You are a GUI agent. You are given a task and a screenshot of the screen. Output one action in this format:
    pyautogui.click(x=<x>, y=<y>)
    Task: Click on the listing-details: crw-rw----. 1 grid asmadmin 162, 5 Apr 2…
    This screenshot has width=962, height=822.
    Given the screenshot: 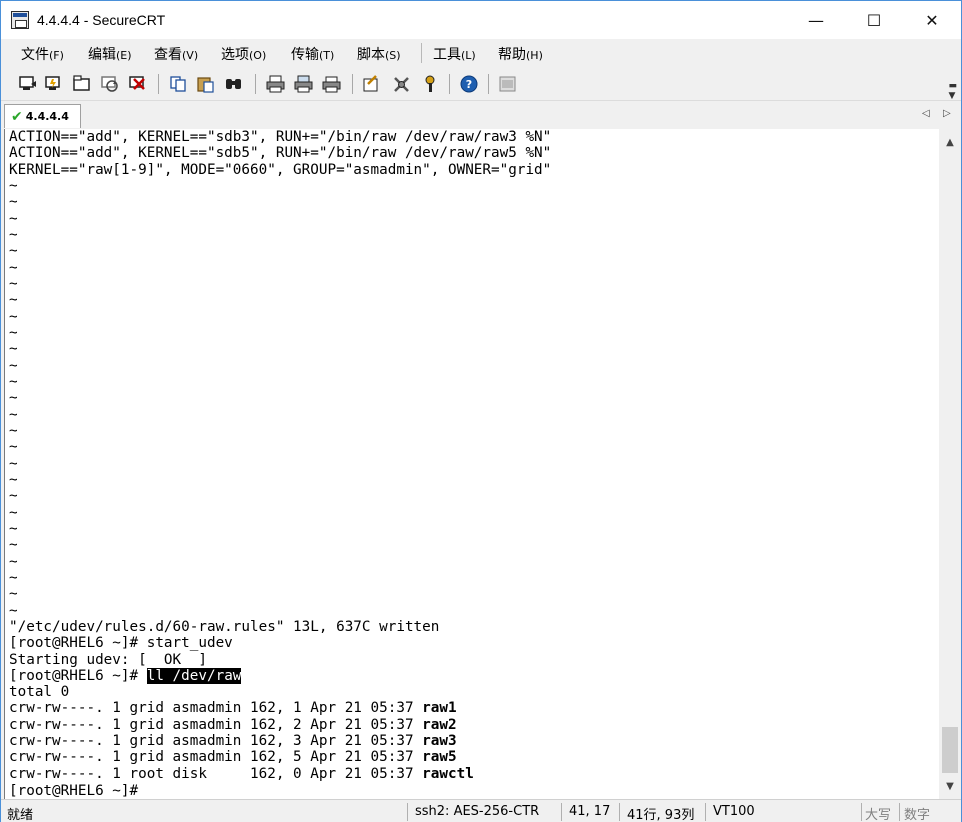 What is the action you would take?
    pyautogui.click(x=216, y=757)
    